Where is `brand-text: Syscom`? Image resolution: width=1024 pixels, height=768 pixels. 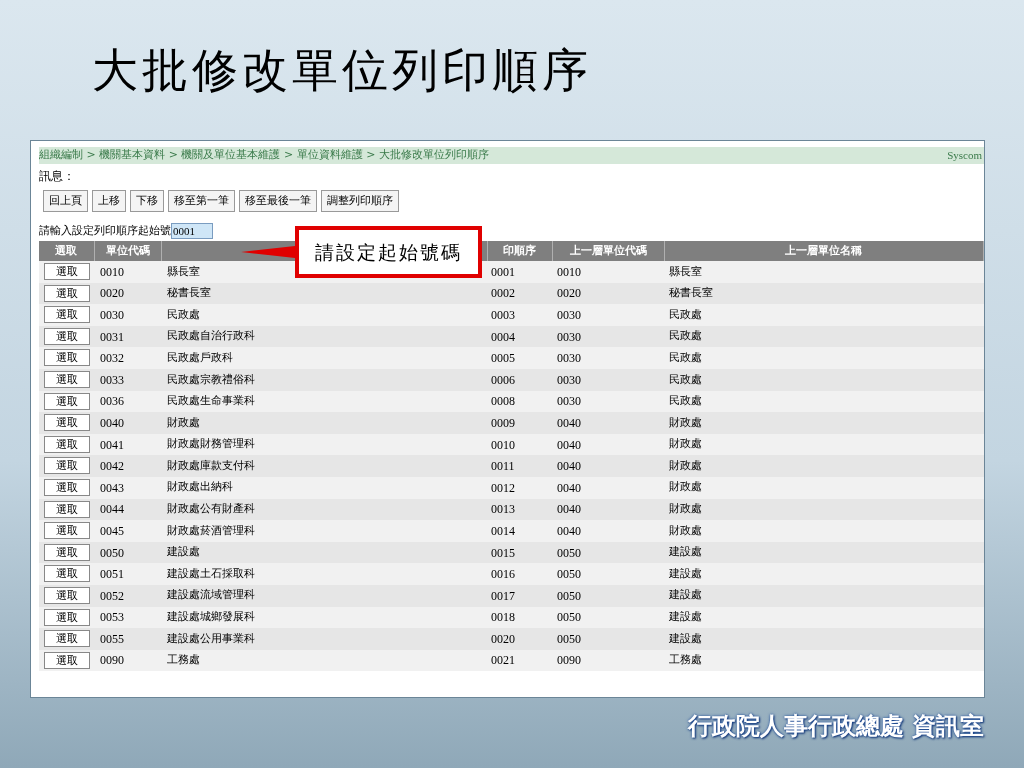 brand-text: Syscom is located at coordinates (964, 156).